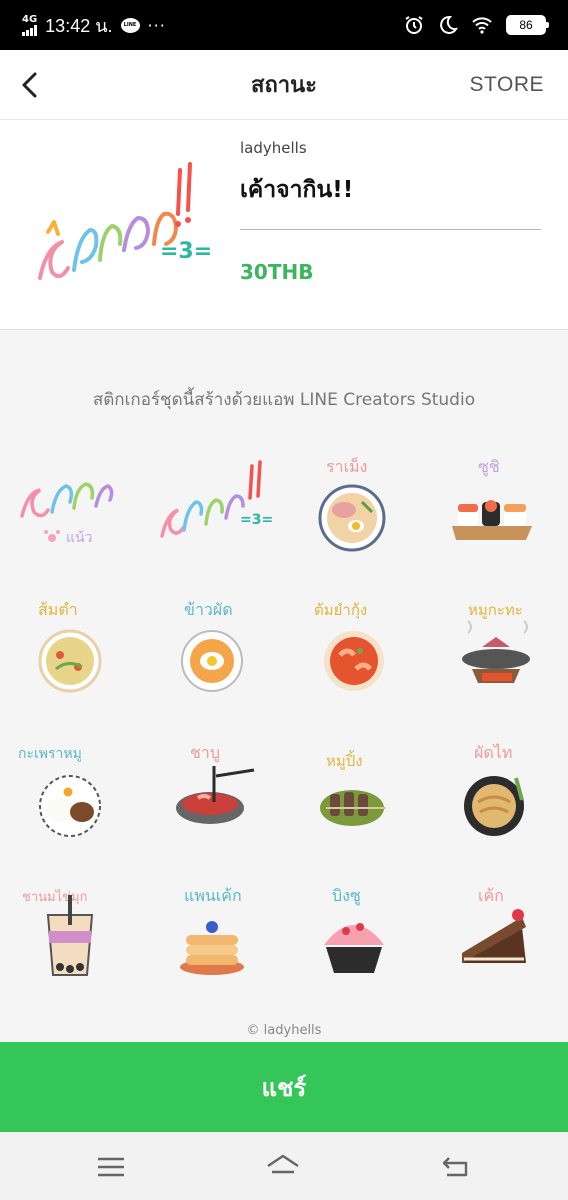 This screenshot has width=568, height=1200. I want to click on sticker-pad-thai: ผัดไท, so click(497, 791).